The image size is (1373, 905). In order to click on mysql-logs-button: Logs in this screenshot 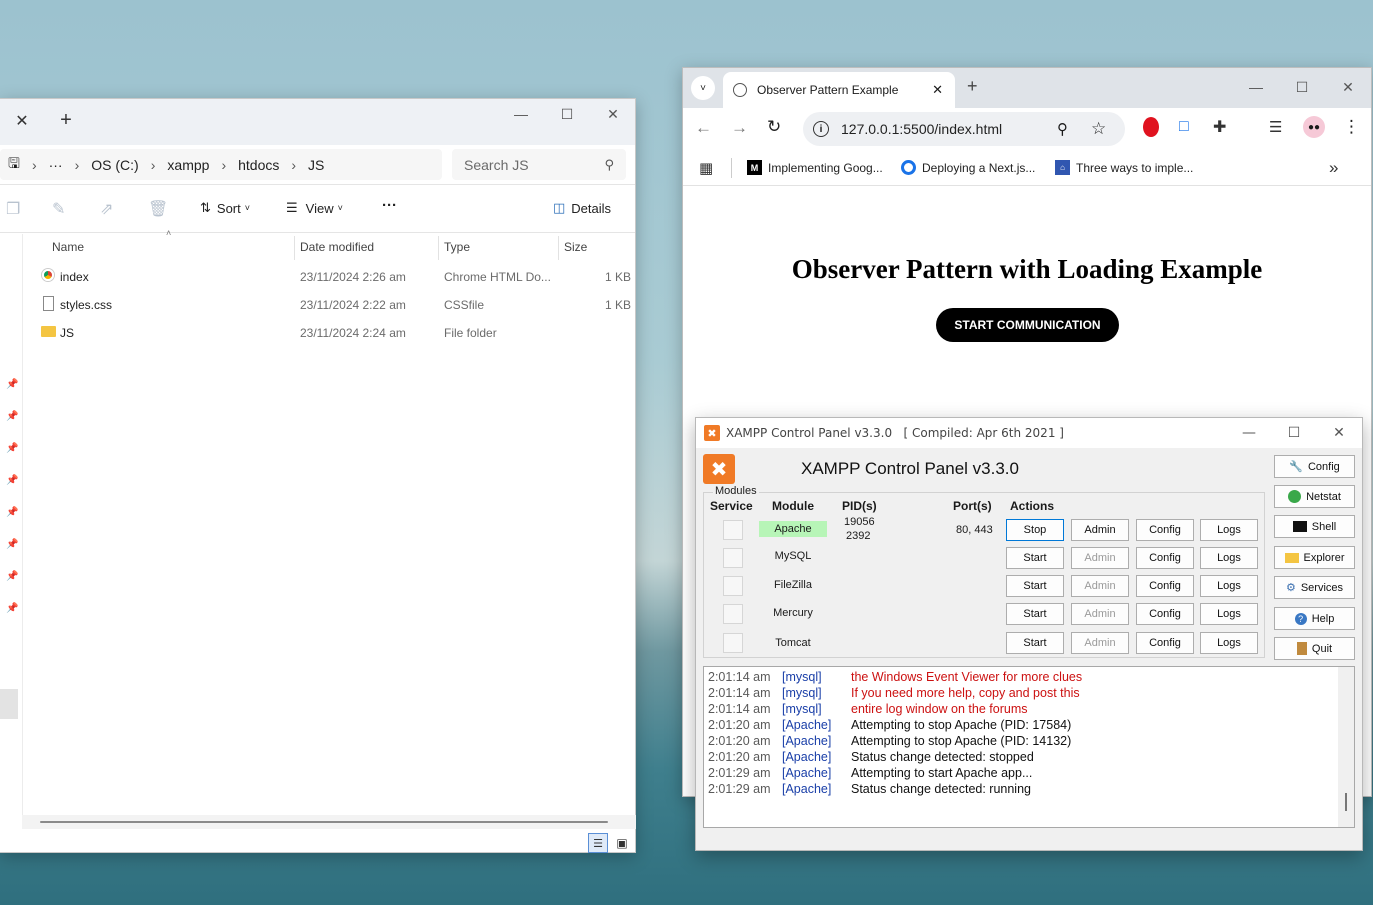, I will do `click(1229, 558)`.